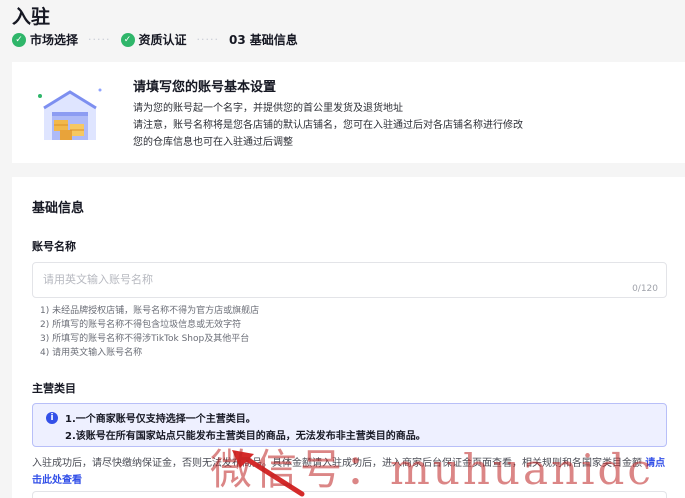 The width and height of the screenshot is (685, 498). What do you see at coordinates (273, 40) in the screenshot?
I see `step-label: 基础信息` at bounding box center [273, 40].